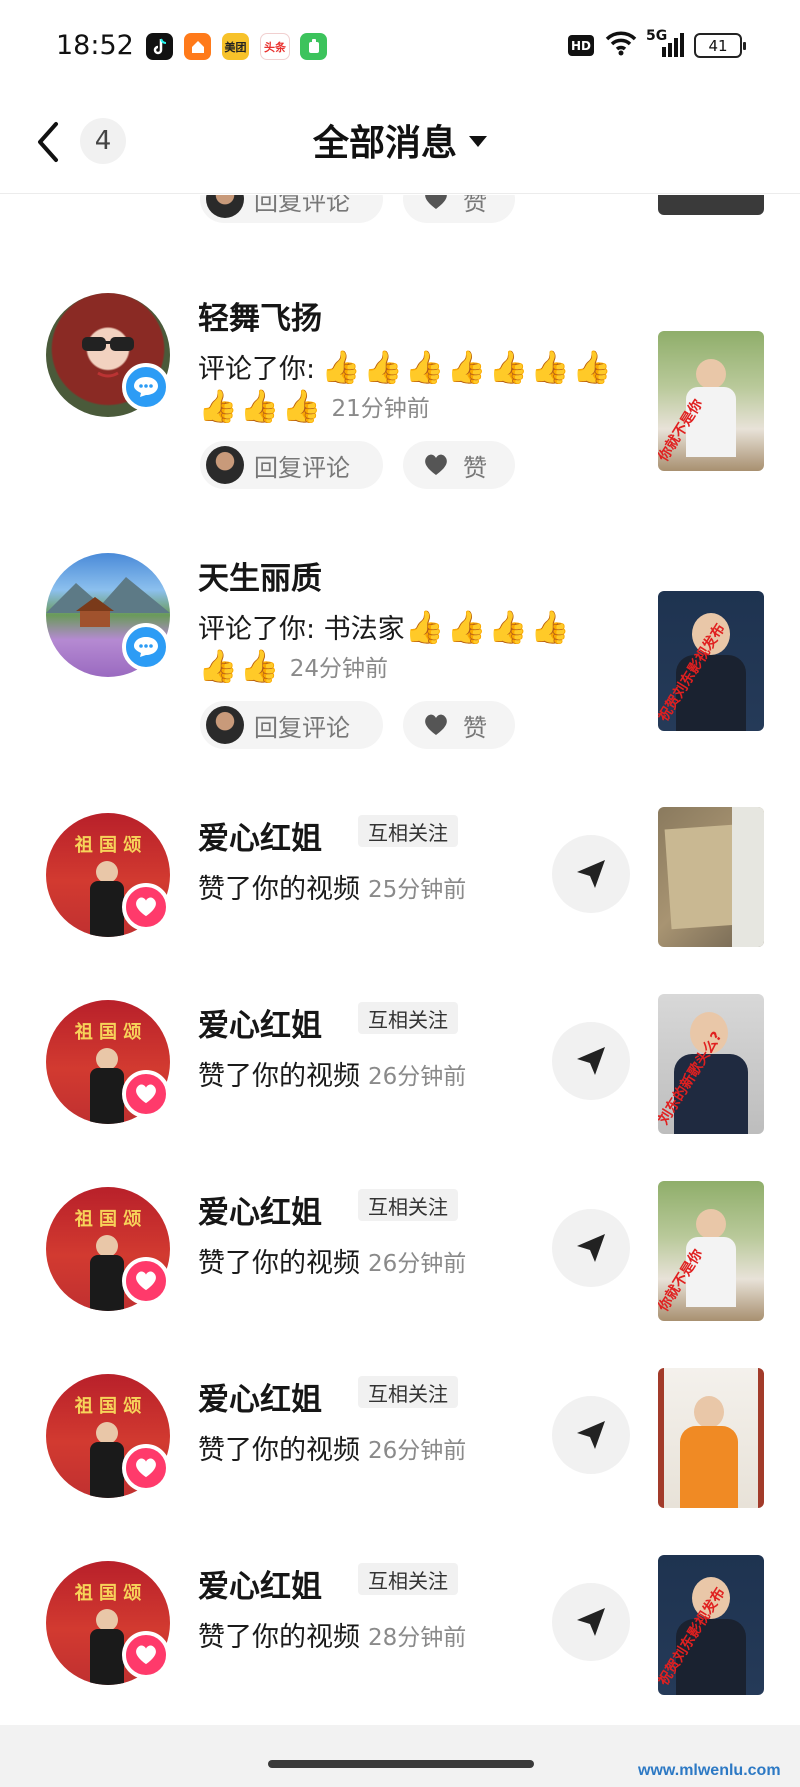 This screenshot has height=1787, width=800. What do you see at coordinates (146, 387) in the screenshot?
I see `comment-badge-icon` at bounding box center [146, 387].